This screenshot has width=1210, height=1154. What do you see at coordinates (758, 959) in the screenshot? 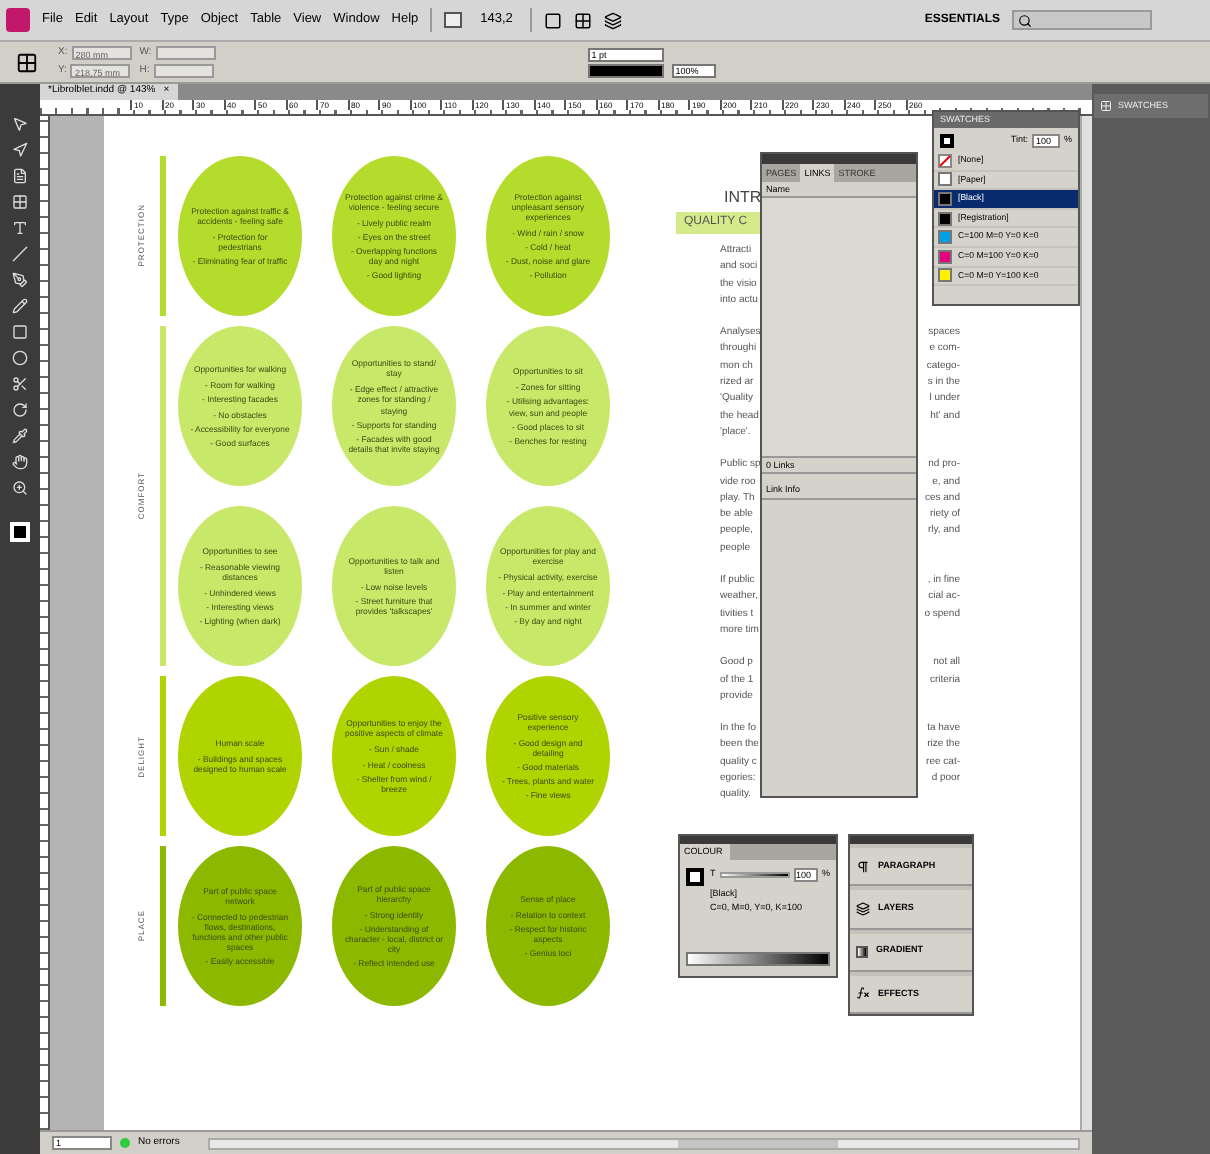
I see `colour-ramp` at bounding box center [758, 959].